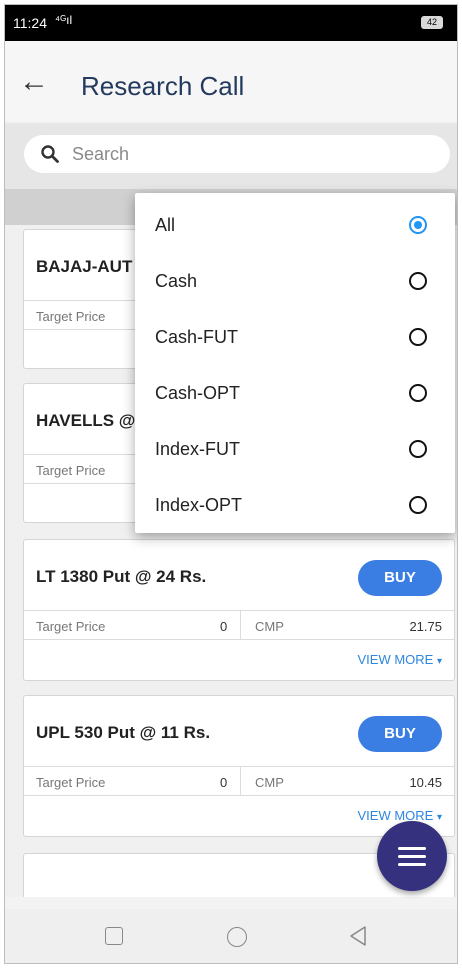  I want to click on menu-fab-button, so click(412, 856).